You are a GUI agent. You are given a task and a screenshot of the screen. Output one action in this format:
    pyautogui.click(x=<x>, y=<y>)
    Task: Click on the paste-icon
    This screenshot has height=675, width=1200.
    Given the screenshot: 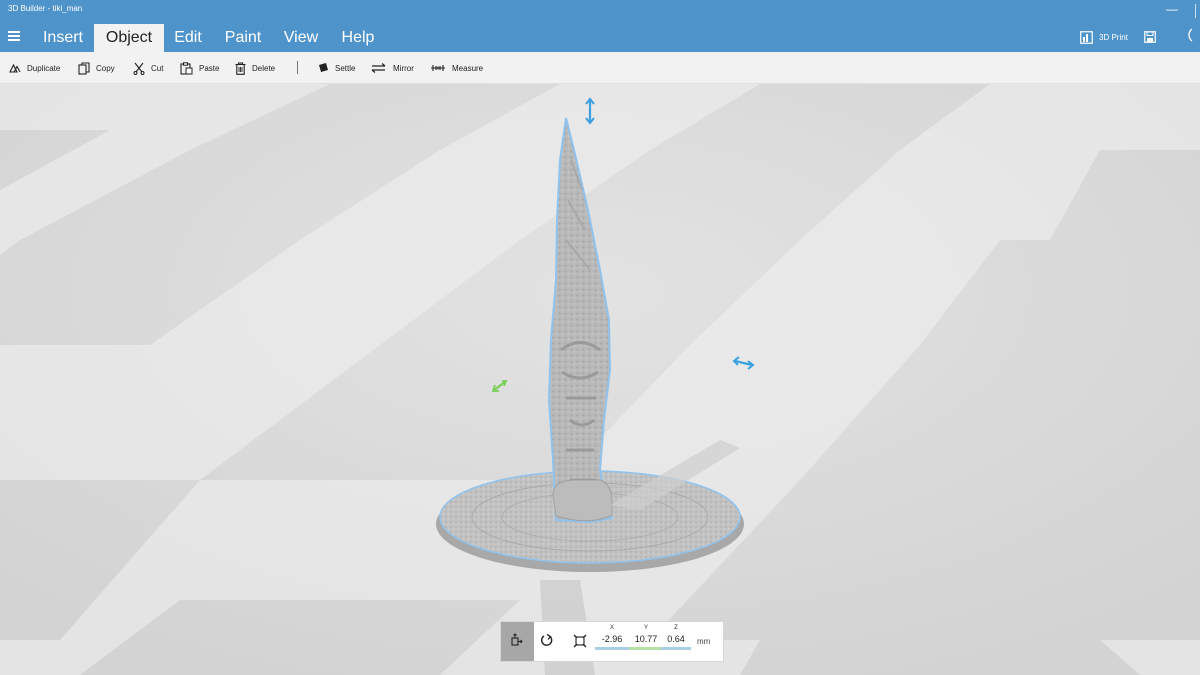 What is the action you would take?
    pyautogui.click(x=186, y=68)
    